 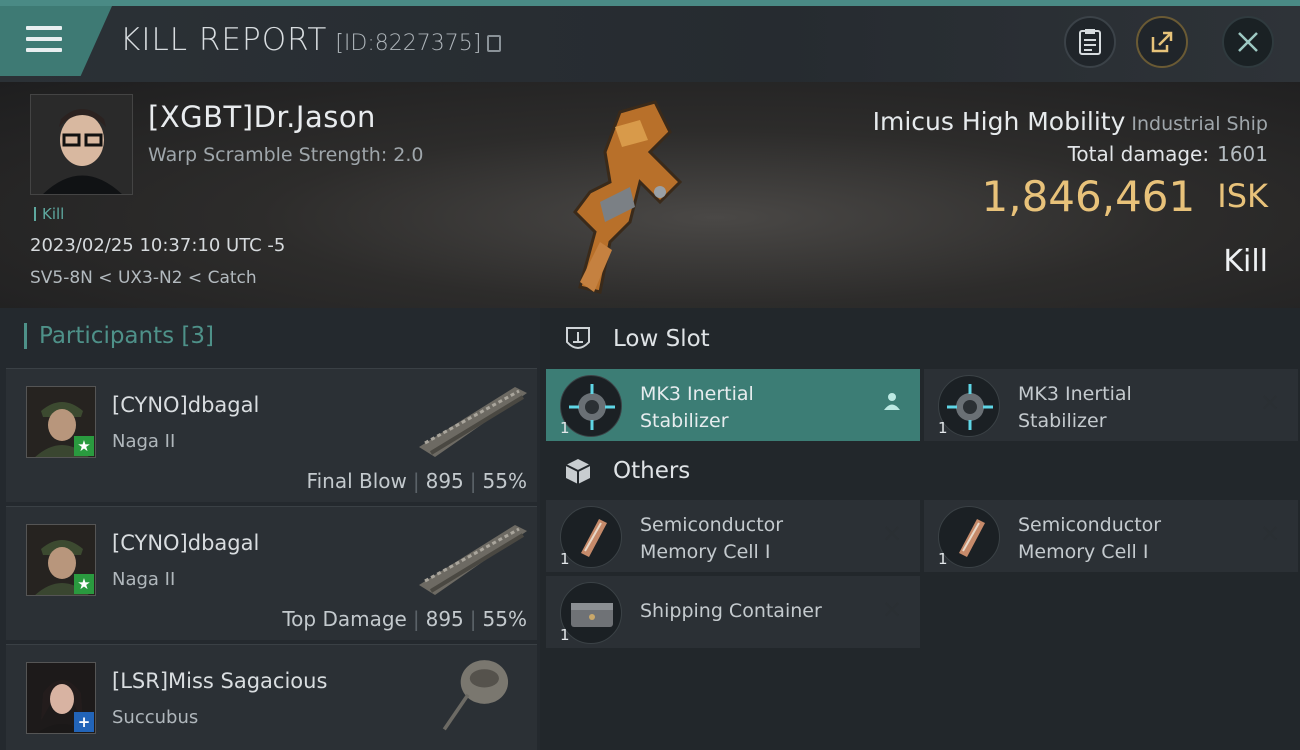 What do you see at coordinates (1088, 196) in the screenshot?
I see `isk-amount: 1,846,461` at bounding box center [1088, 196].